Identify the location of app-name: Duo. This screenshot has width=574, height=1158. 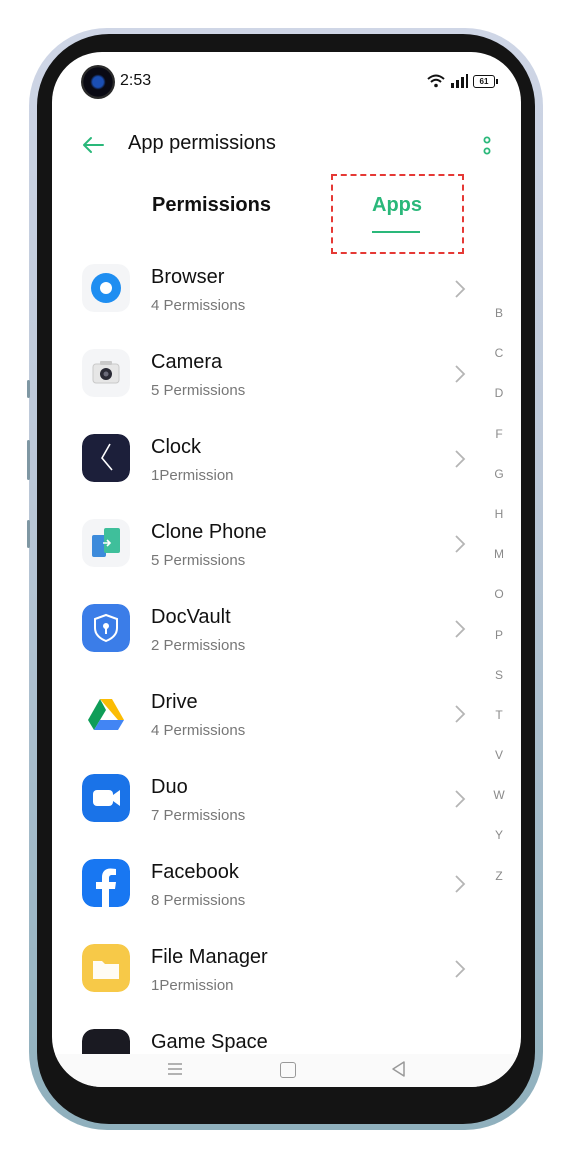
(169, 787).